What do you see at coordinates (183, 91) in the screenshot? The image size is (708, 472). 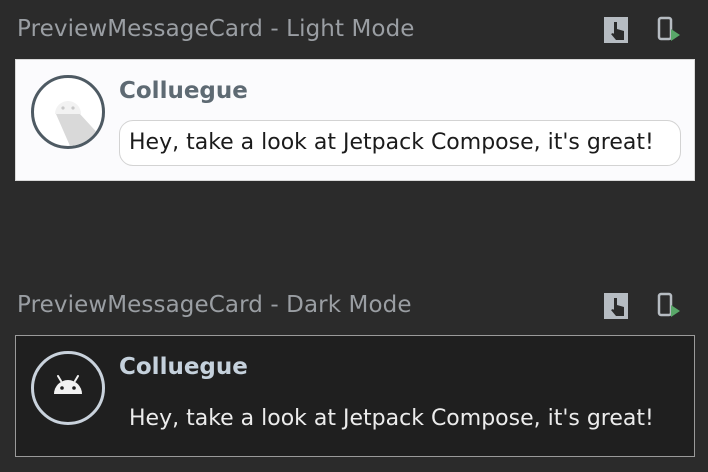 I see `message-author-light: Colluegue` at bounding box center [183, 91].